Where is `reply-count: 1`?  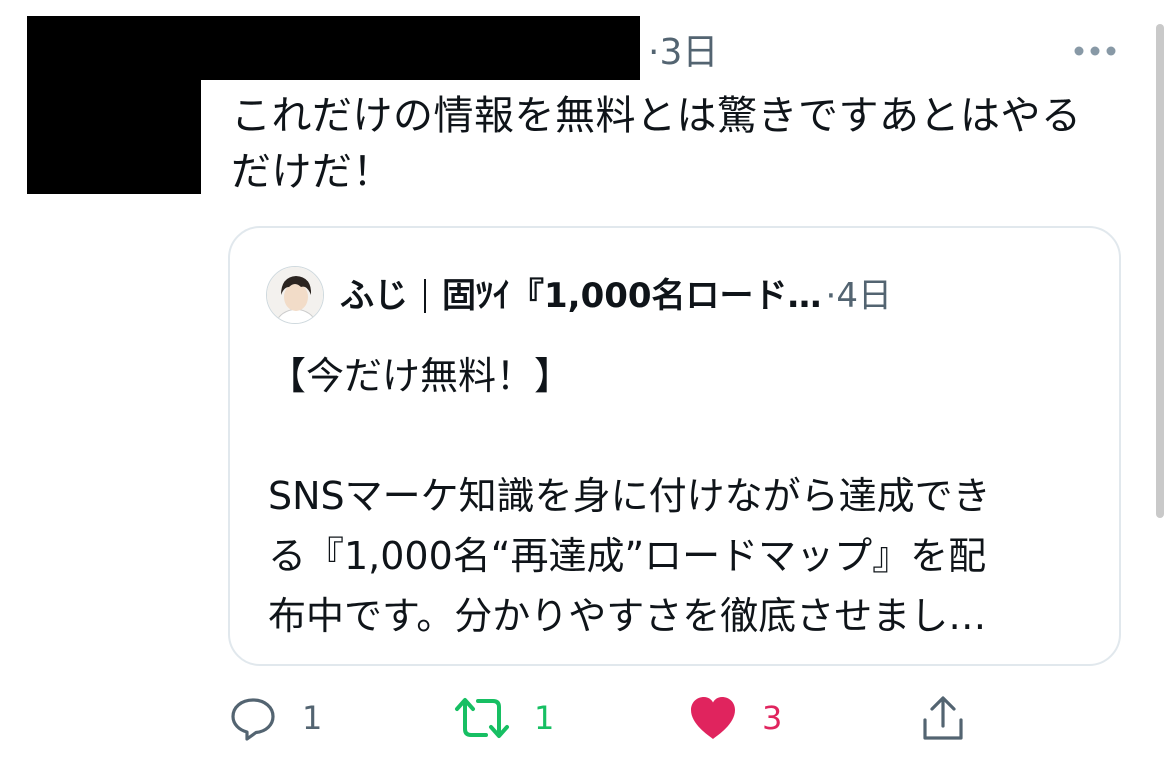 reply-count: 1 is located at coordinates (312, 718).